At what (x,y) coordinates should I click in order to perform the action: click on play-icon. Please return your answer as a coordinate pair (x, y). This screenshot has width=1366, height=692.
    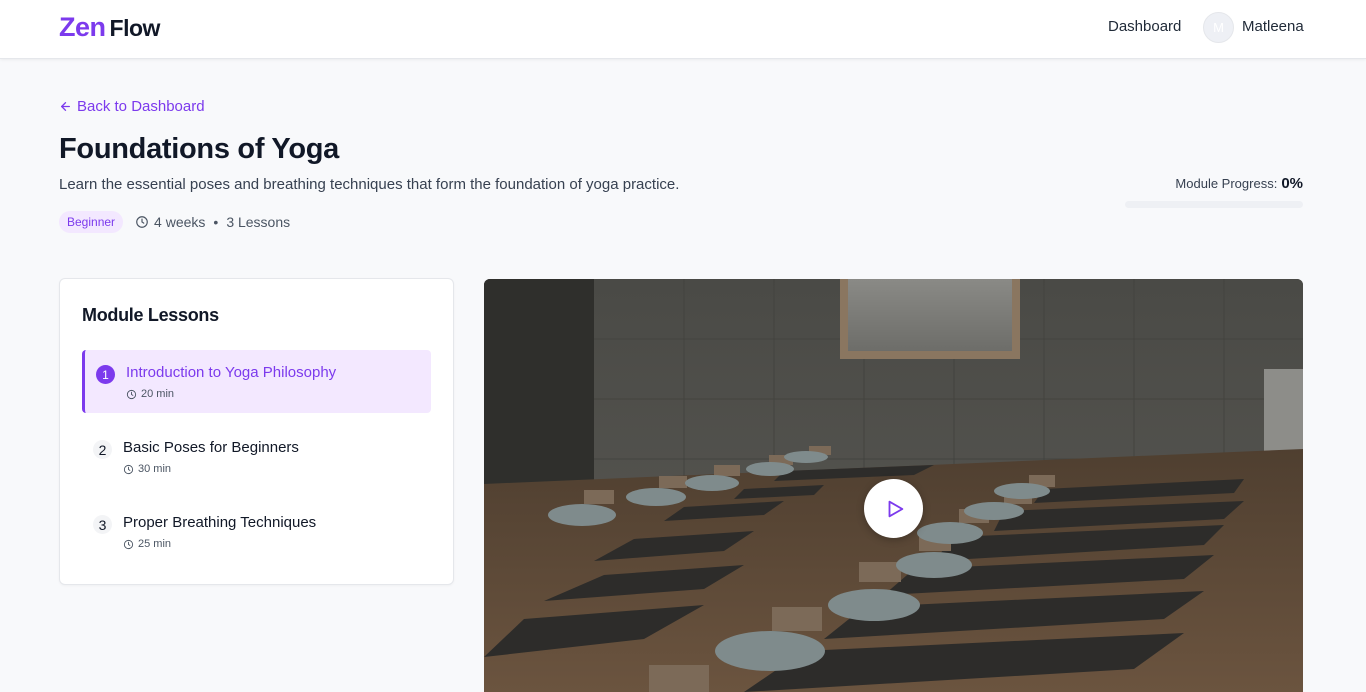
    Looking at the image, I should click on (896, 508).